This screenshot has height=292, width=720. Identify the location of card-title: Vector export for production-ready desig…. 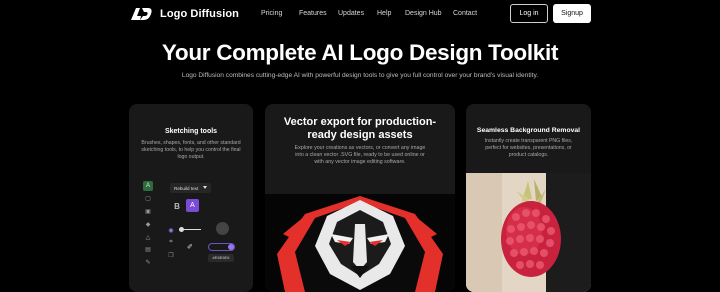
(360, 128).